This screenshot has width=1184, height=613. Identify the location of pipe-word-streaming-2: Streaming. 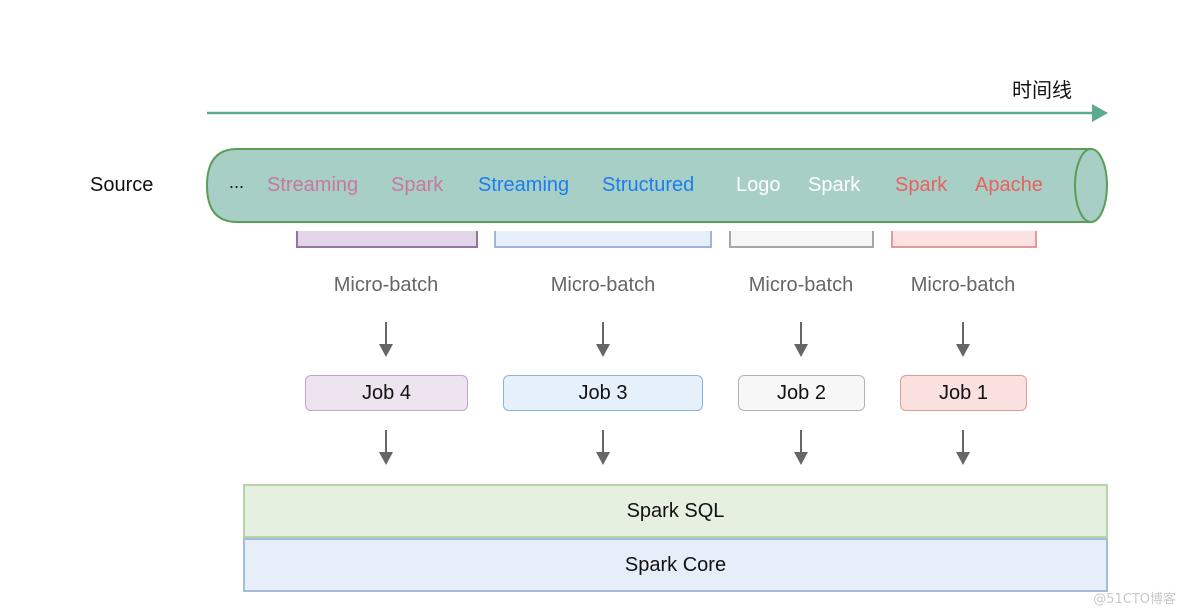
(524, 185).